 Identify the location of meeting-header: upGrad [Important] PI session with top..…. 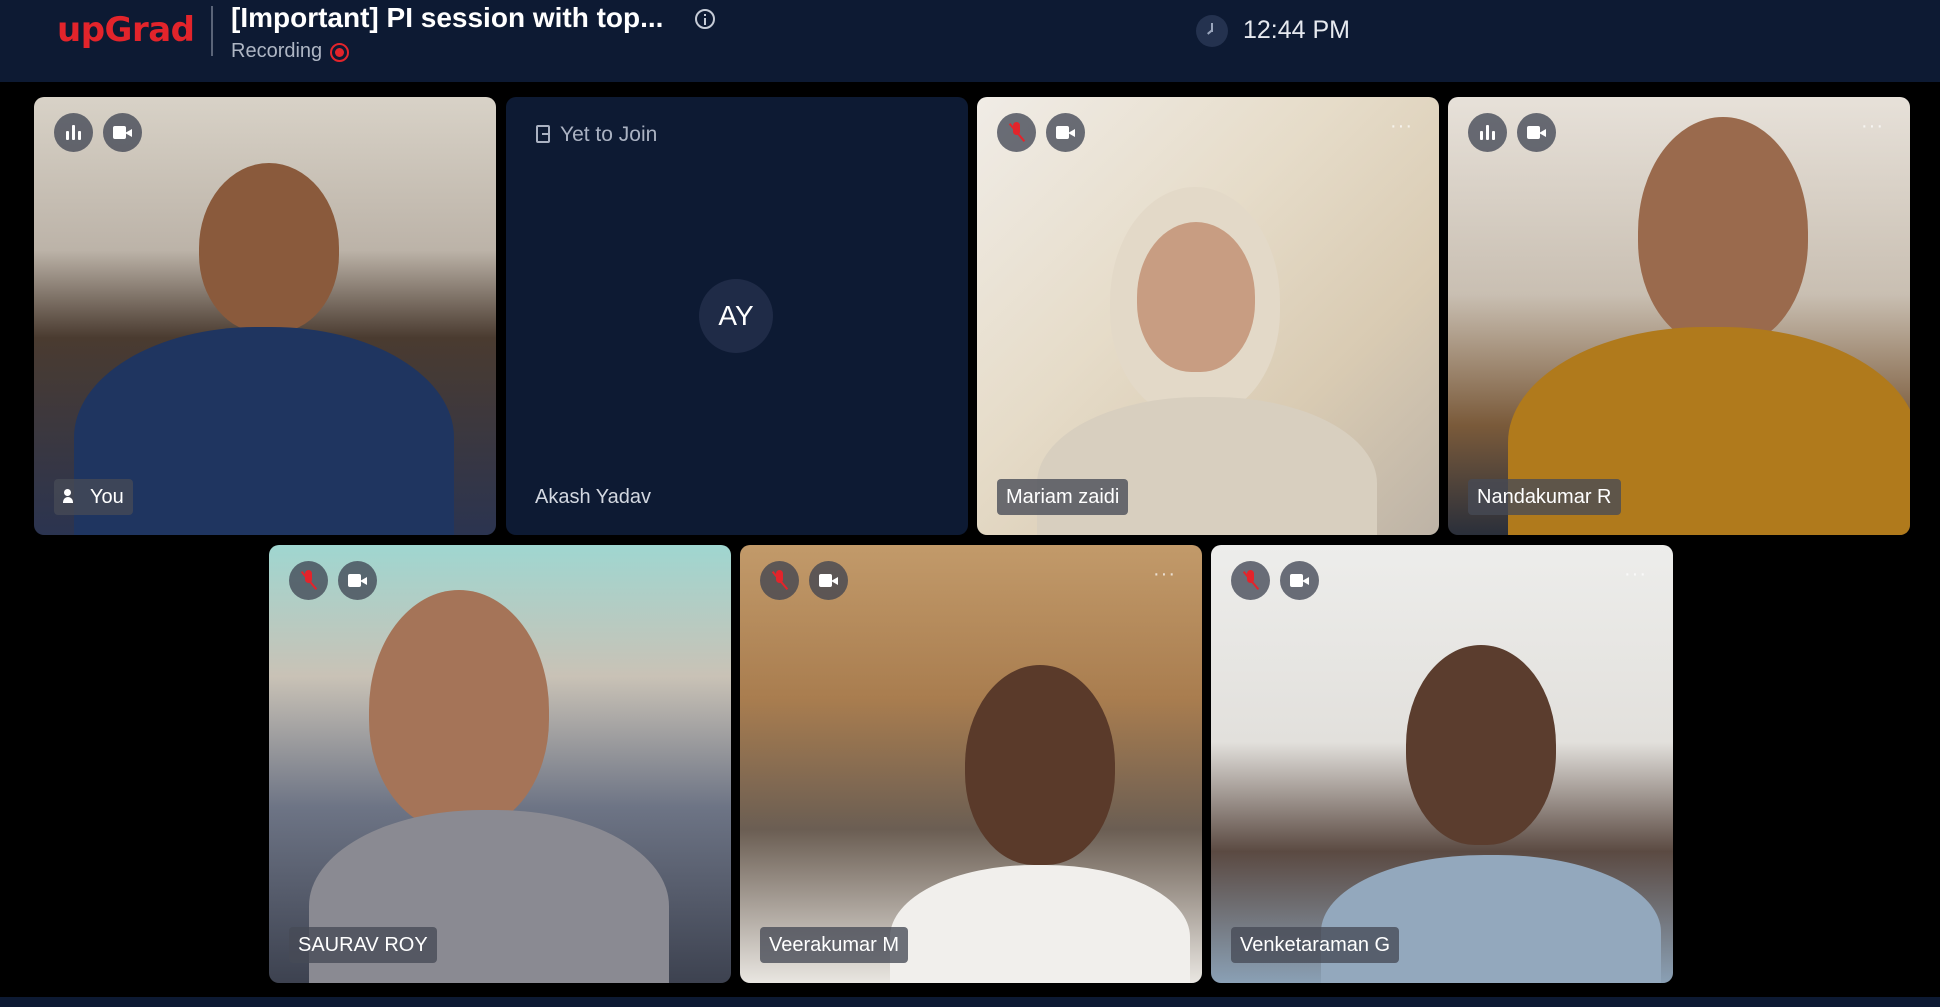
(970, 41).